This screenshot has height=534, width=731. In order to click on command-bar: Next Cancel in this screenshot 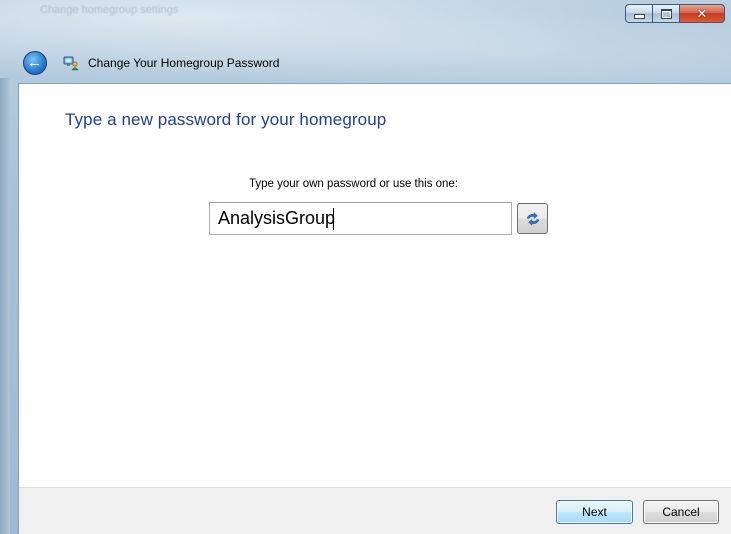, I will do `click(375, 510)`.